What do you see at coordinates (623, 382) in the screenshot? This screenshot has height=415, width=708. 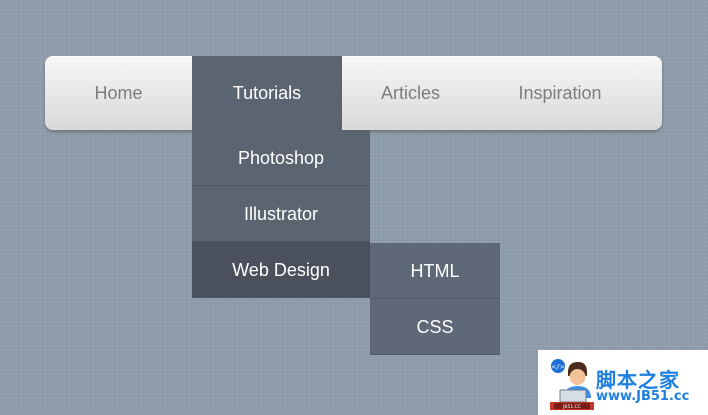 I see `site-watermark: </> JB51.CC 脚本之家 www.JB51.cc` at bounding box center [623, 382].